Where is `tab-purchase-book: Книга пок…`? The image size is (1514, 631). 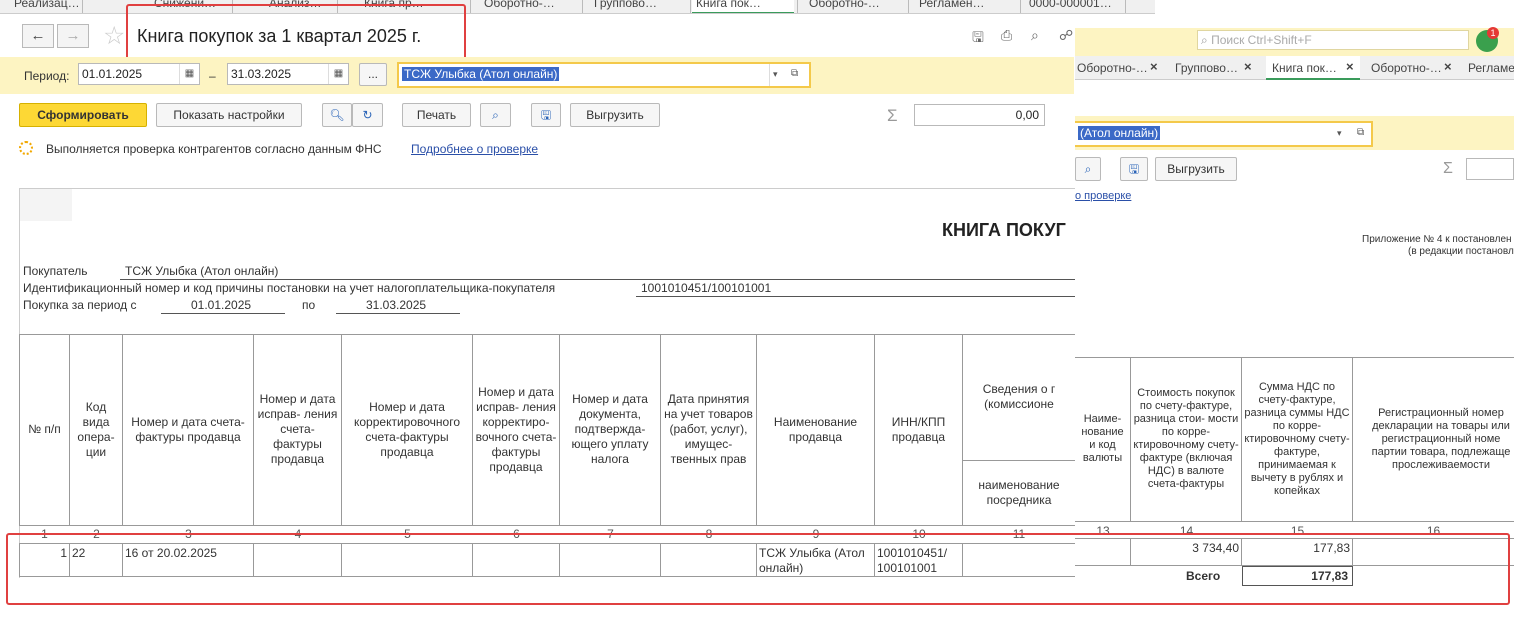 tab-purchase-book: Книга пок… is located at coordinates (743, 6).